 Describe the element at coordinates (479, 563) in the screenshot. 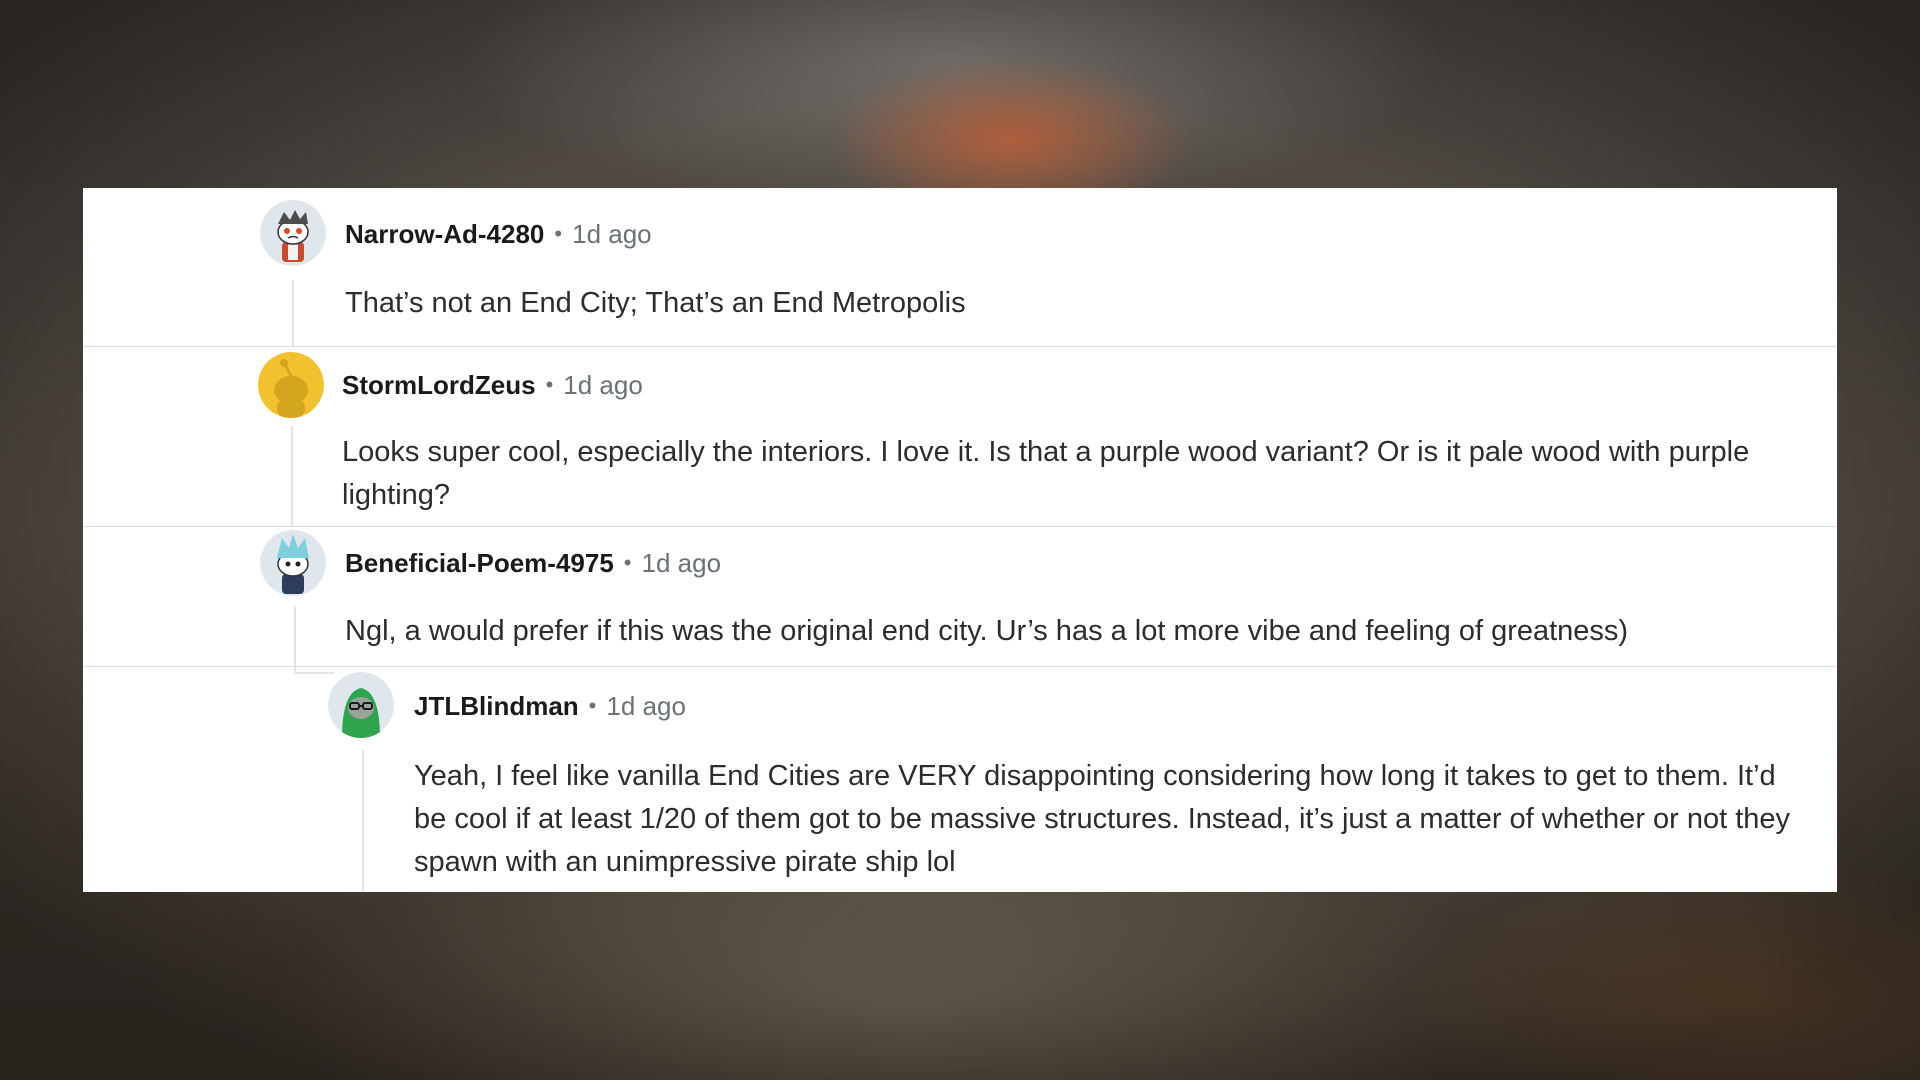

I see `username: Beneficial-Poem-4975` at that location.